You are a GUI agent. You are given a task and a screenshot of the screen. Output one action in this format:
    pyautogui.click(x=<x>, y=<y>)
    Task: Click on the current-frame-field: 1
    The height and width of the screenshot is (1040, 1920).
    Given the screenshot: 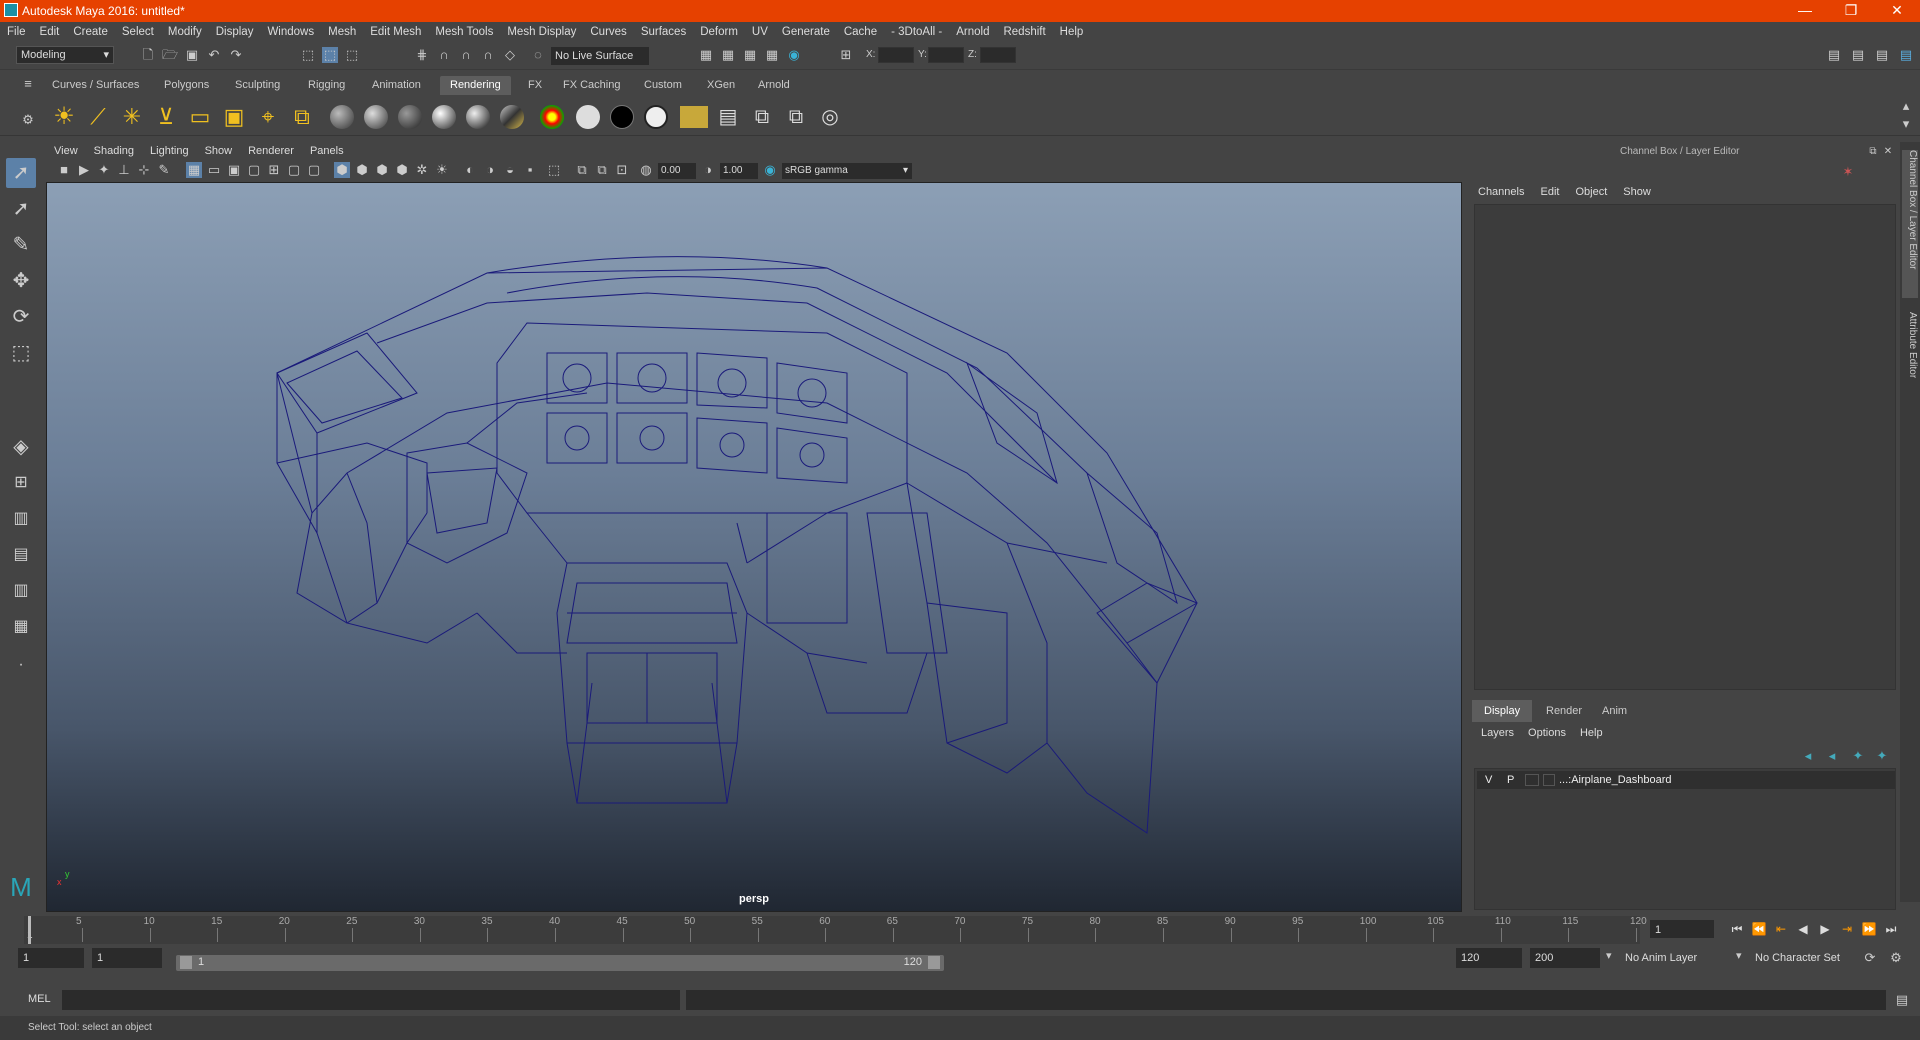 What is the action you would take?
    pyautogui.click(x=1682, y=929)
    